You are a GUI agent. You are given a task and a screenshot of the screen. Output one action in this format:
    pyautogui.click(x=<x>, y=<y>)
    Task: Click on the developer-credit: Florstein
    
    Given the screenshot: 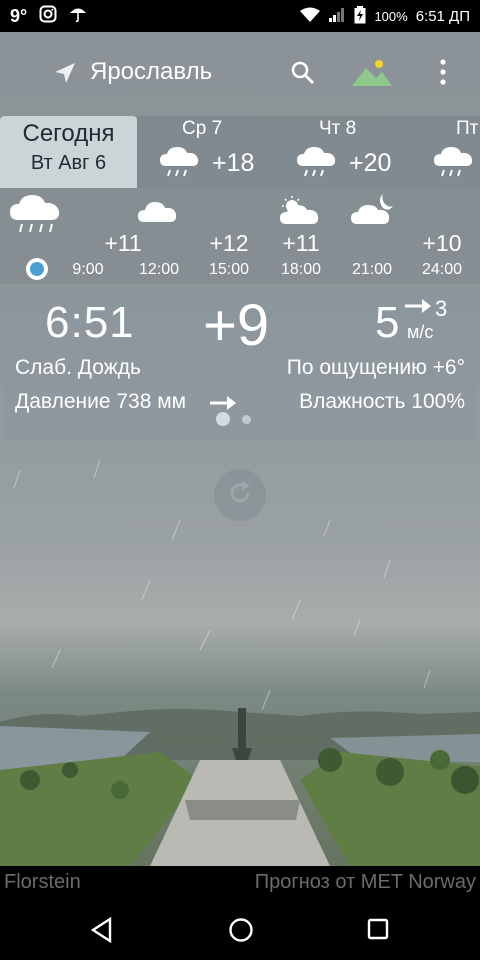 What is the action you would take?
    pyautogui.click(x=42, y=882)
    